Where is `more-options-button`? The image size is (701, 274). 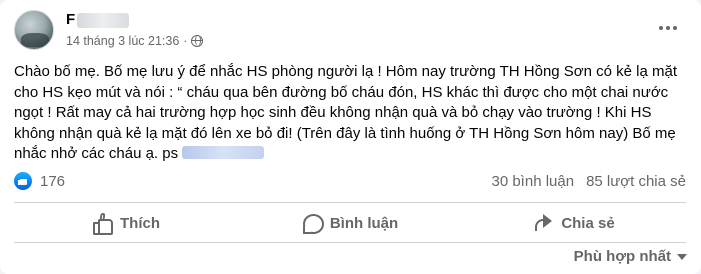
more-options-button is located at coordinates (668, 28).